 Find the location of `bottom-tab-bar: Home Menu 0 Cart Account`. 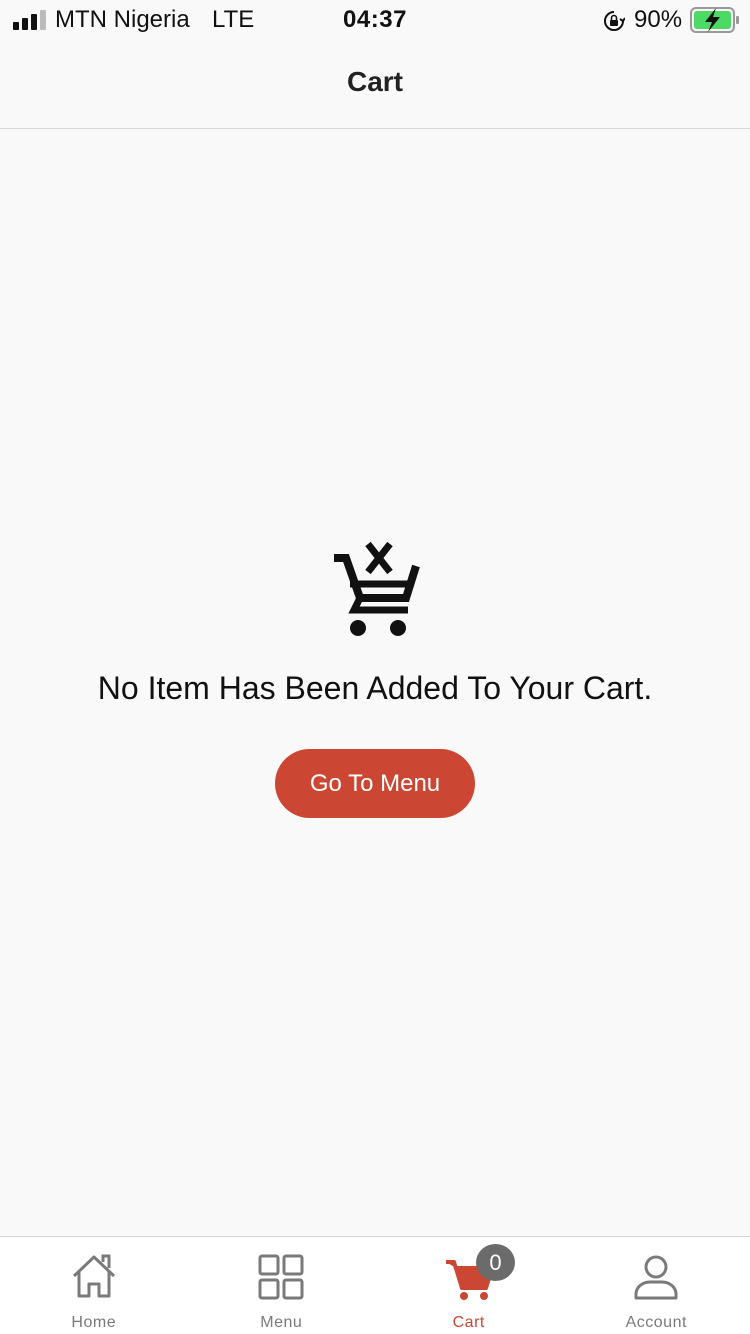

bottom-tab-bar: Home Menu 0 Cart Account is located at coordinates (375, 1285).